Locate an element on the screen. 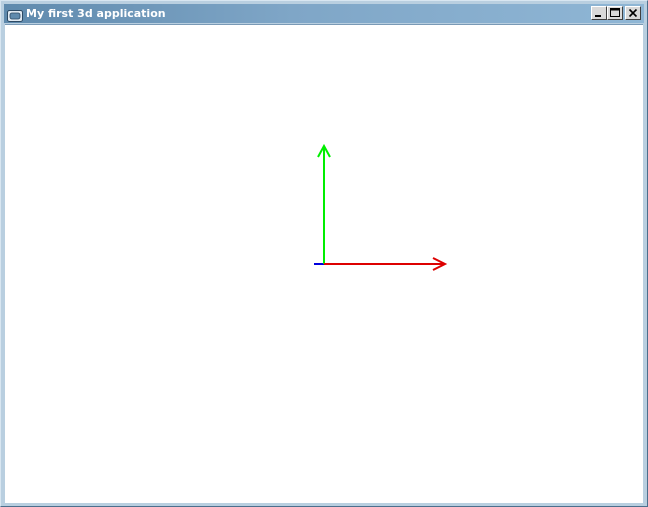 The width and height of the screenshot is (648, 507). caption-buttons is located at coordinates (616, 13).